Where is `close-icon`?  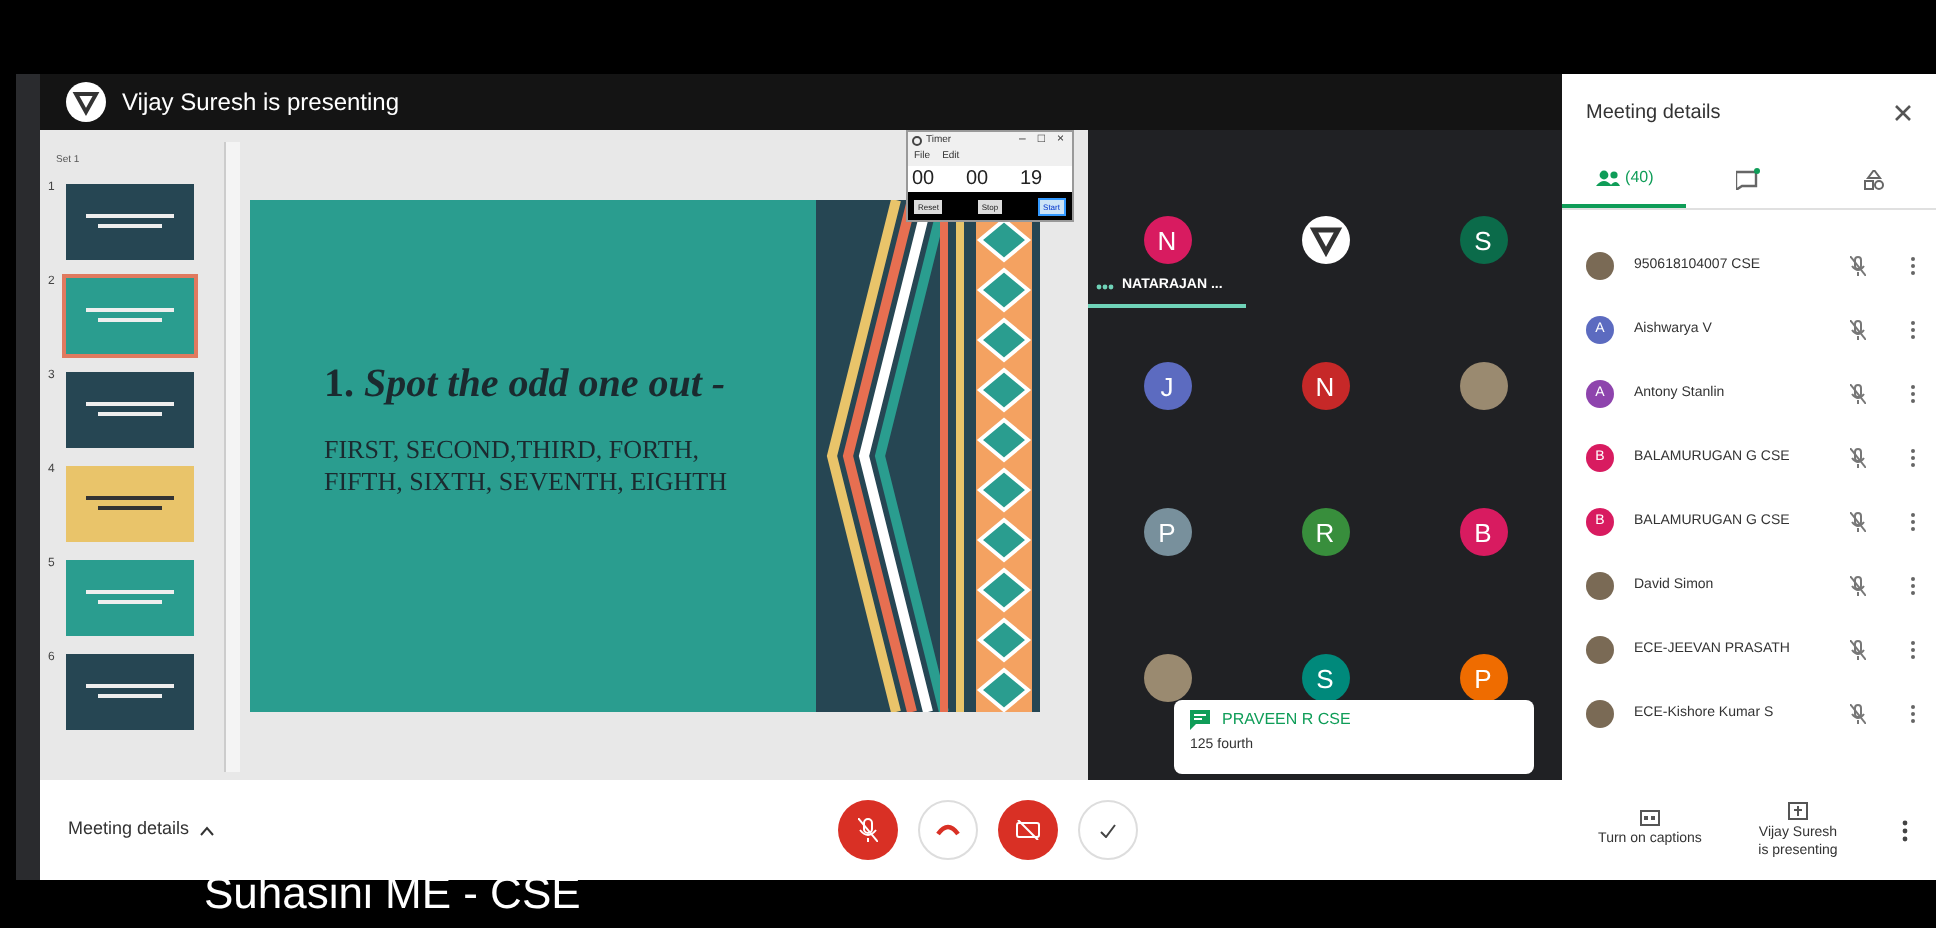 close-icon is located at coordinates (1903, 112).